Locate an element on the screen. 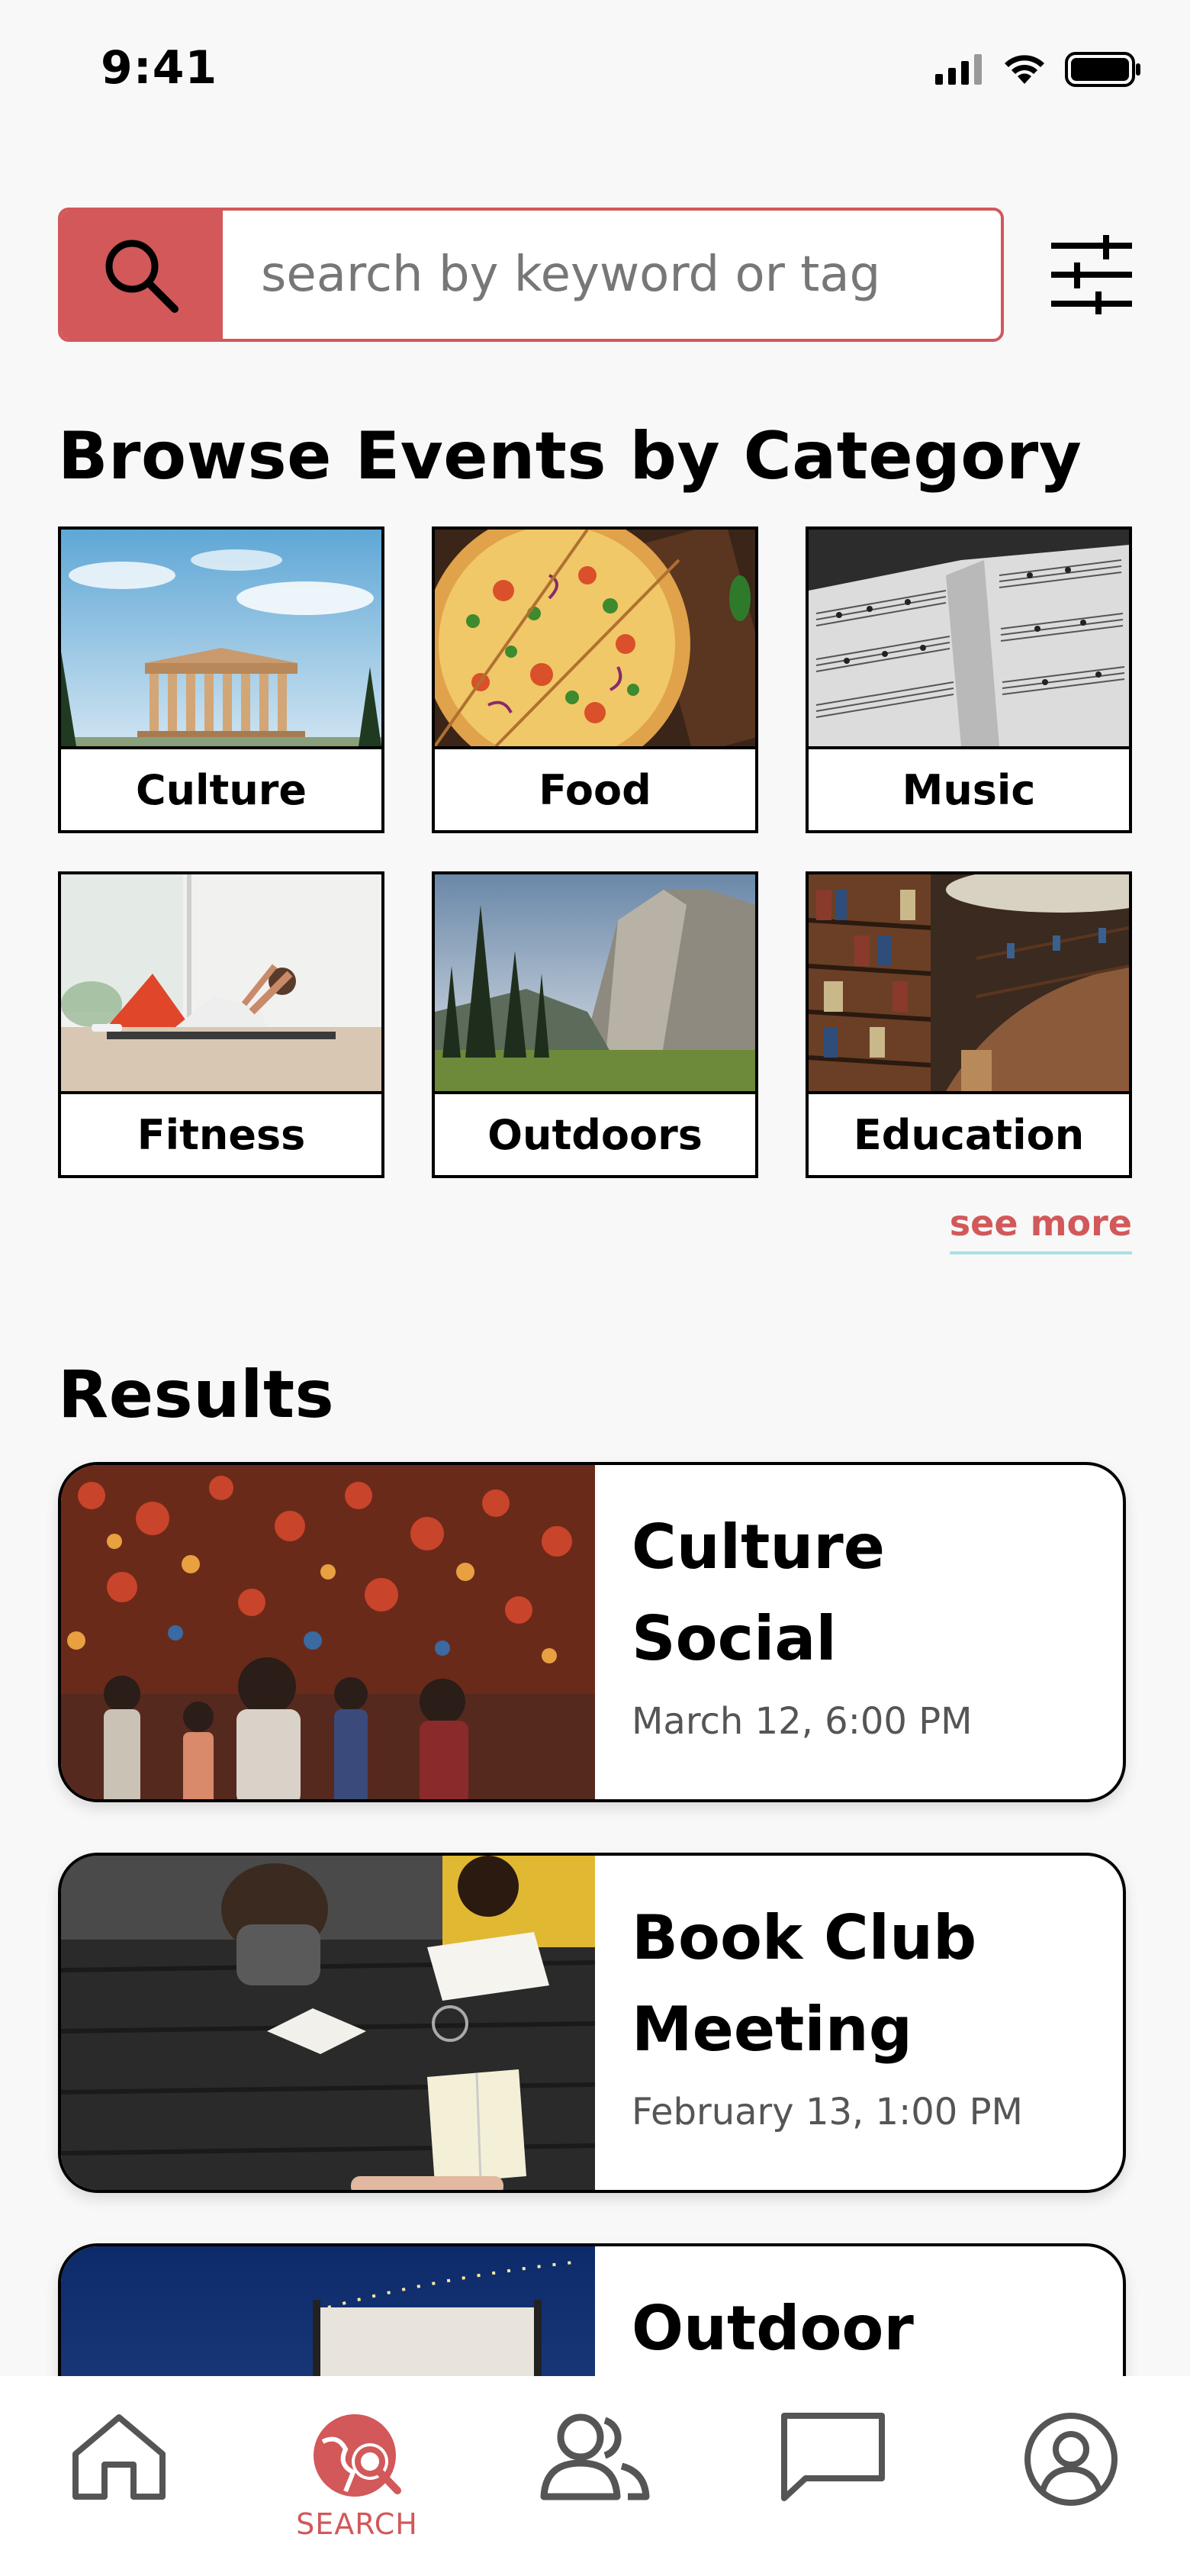 The width and height of the screenshot is (1190, 2576). category-outdoors-image is located at coordinates (595, 984).